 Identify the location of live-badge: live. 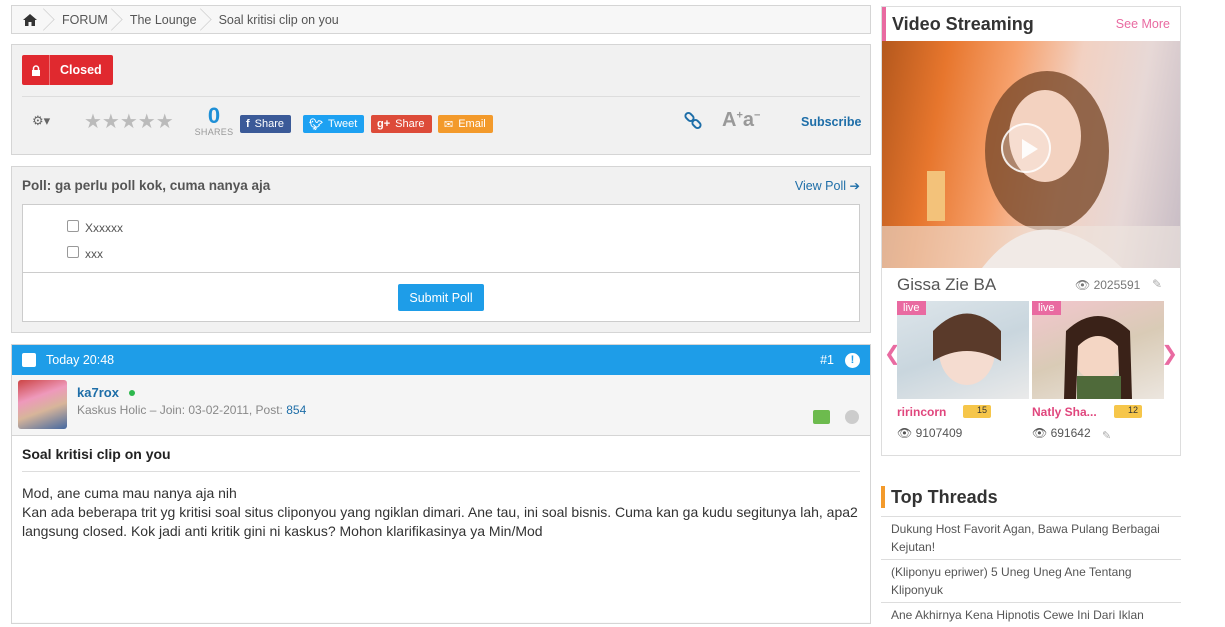
(1046, 308).